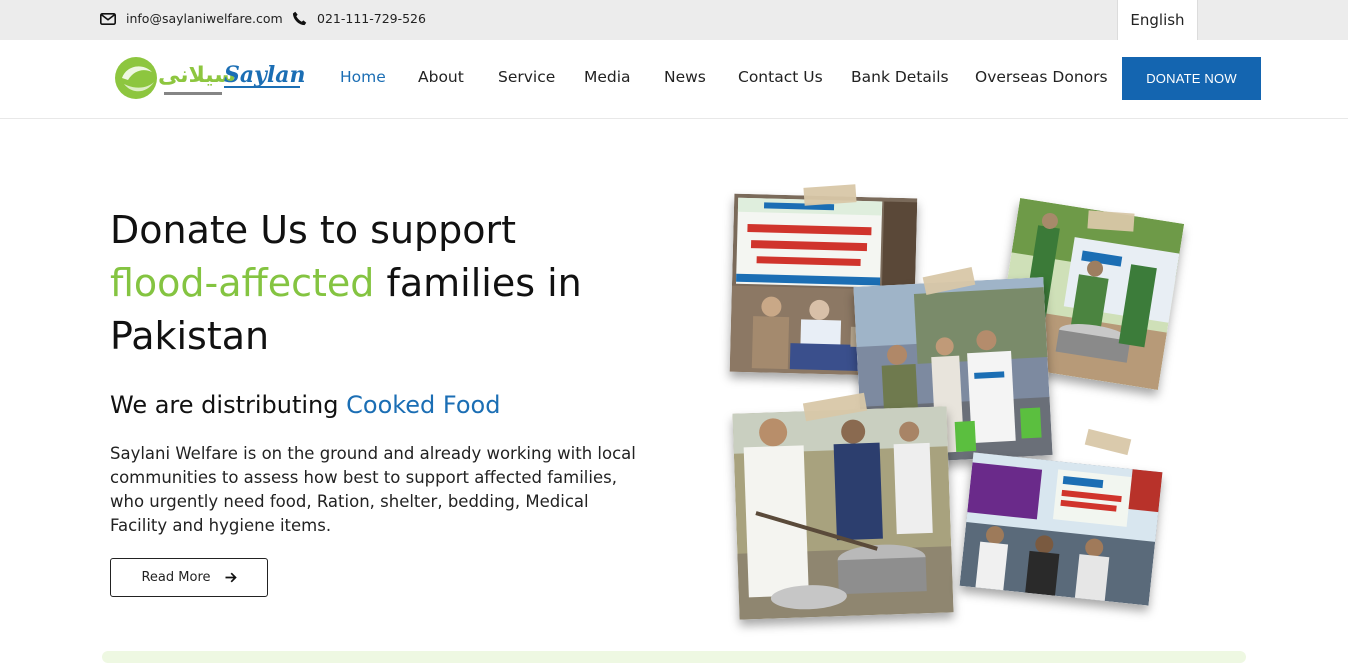 The width and height of the screenshot is (1348, 663). Describe the element at coordinates (176, 577) in the screenshot. I see `read-more-label: Read More` at that location.